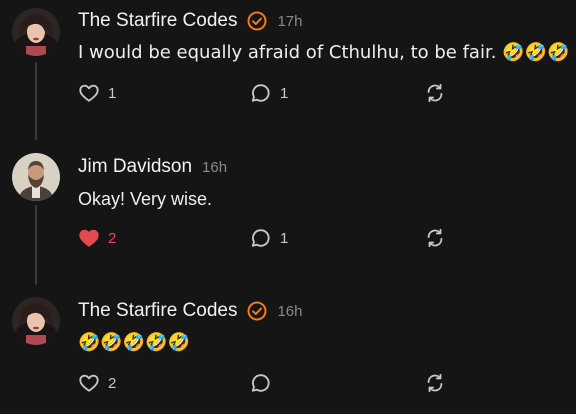 The image size is (576, 414). Describe the element at coordinates (289, 21) in the screenshot. I see `timestamp: 17h` at that location.